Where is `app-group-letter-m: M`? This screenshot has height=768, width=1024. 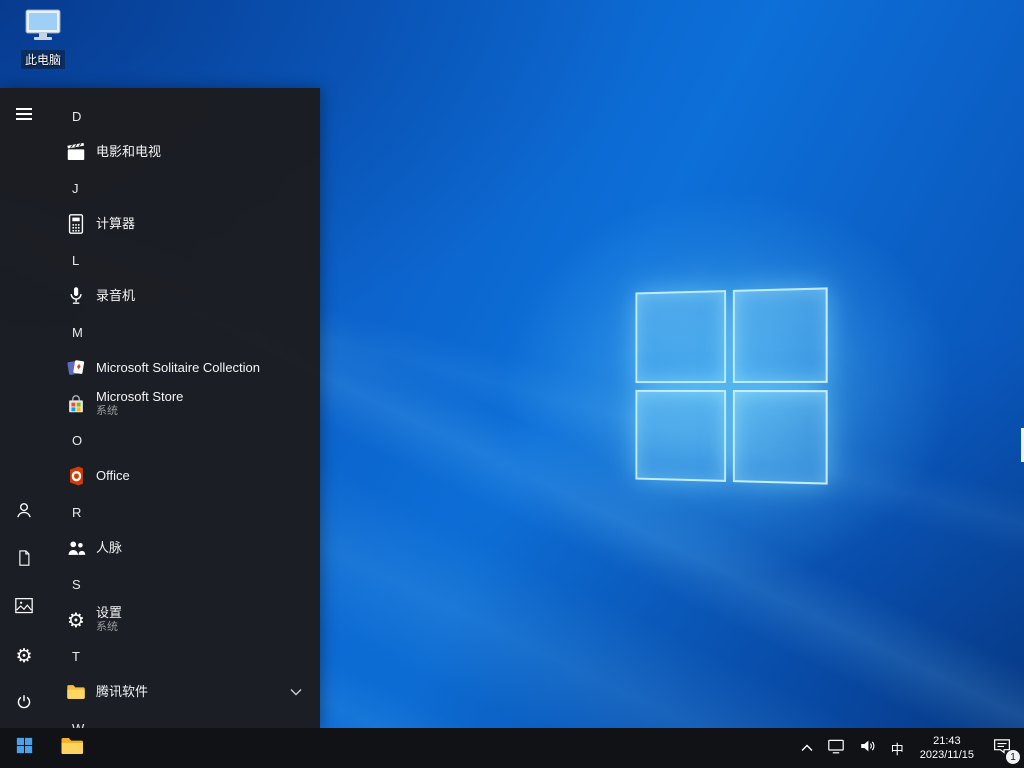
app-group-letter-m: M is located at coordinates (184, 332).